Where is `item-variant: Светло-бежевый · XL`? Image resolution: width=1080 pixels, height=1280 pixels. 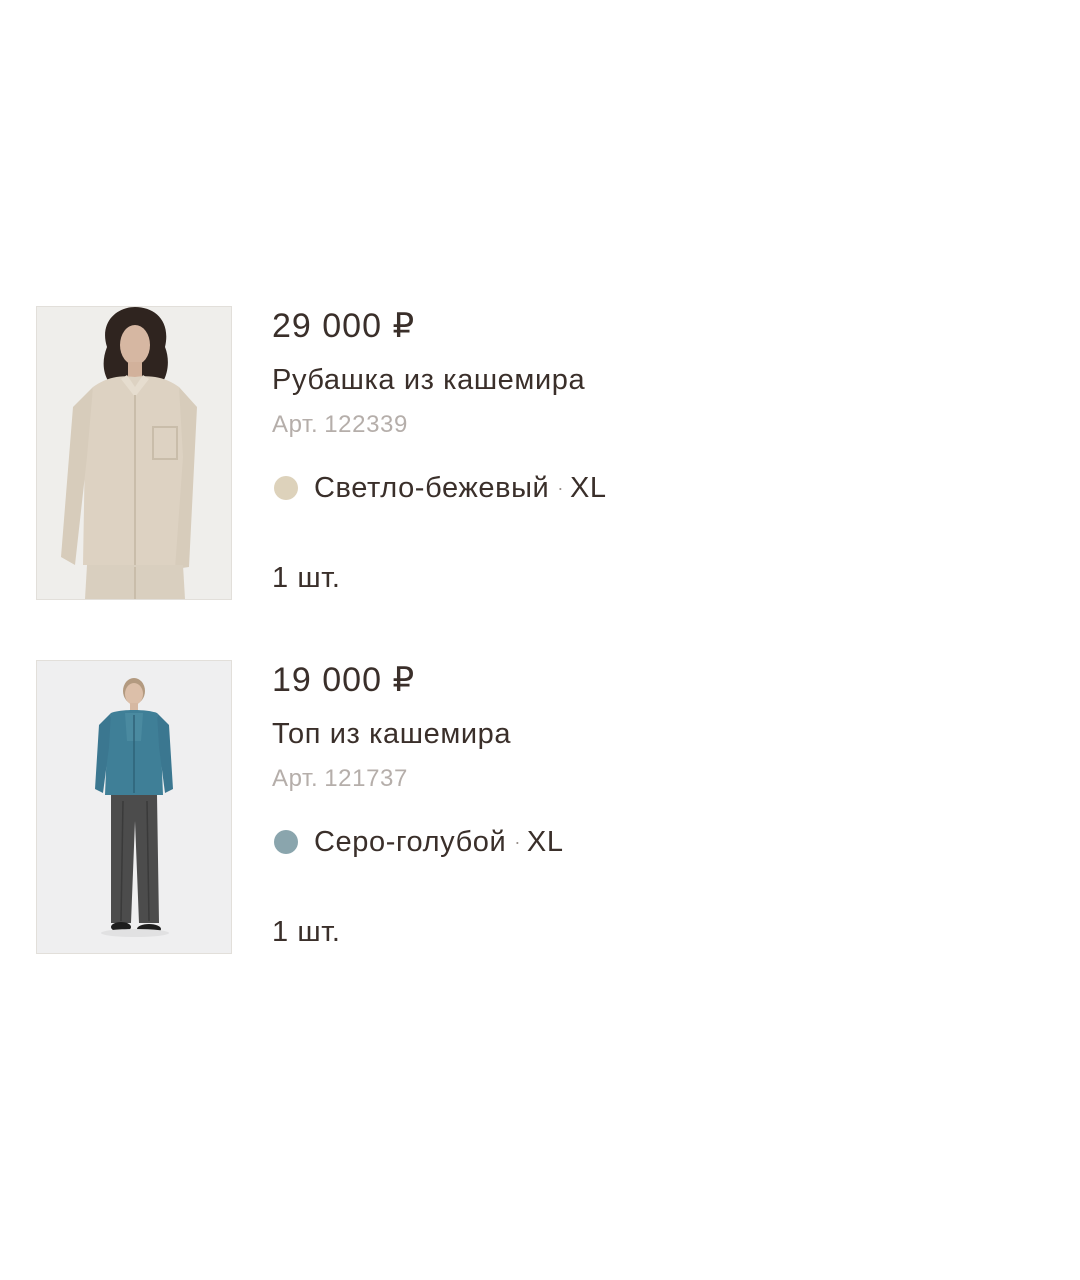
item-variant: Светло-бежевый · XL is located at coordinates (440, 488).